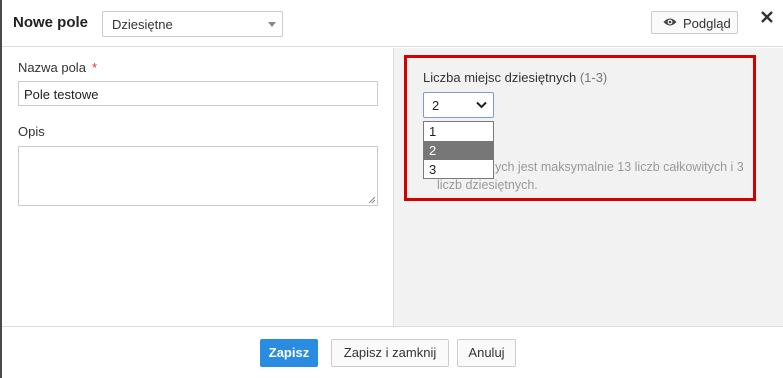 This screenshot has width=783, height=378. What do you see at coordinates (51, 22) in the screenshot?
I see `dialog-title: Nowe pole` at bounding box center [51, 22].